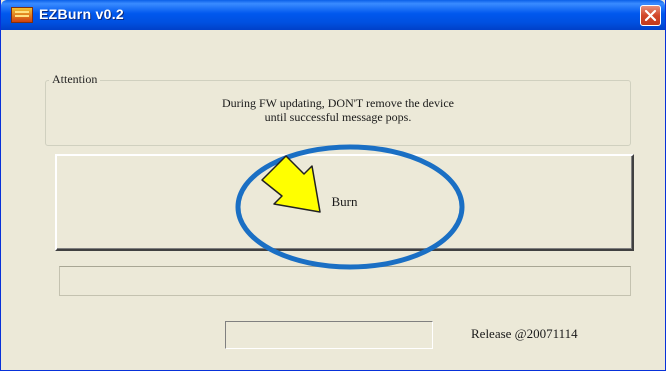 The image size is (666, 372). What do you see at coordinates (338, 117) in the screenshot?
I see `attention-line-2: until successful message pops.` at bounding box center [338, 117].